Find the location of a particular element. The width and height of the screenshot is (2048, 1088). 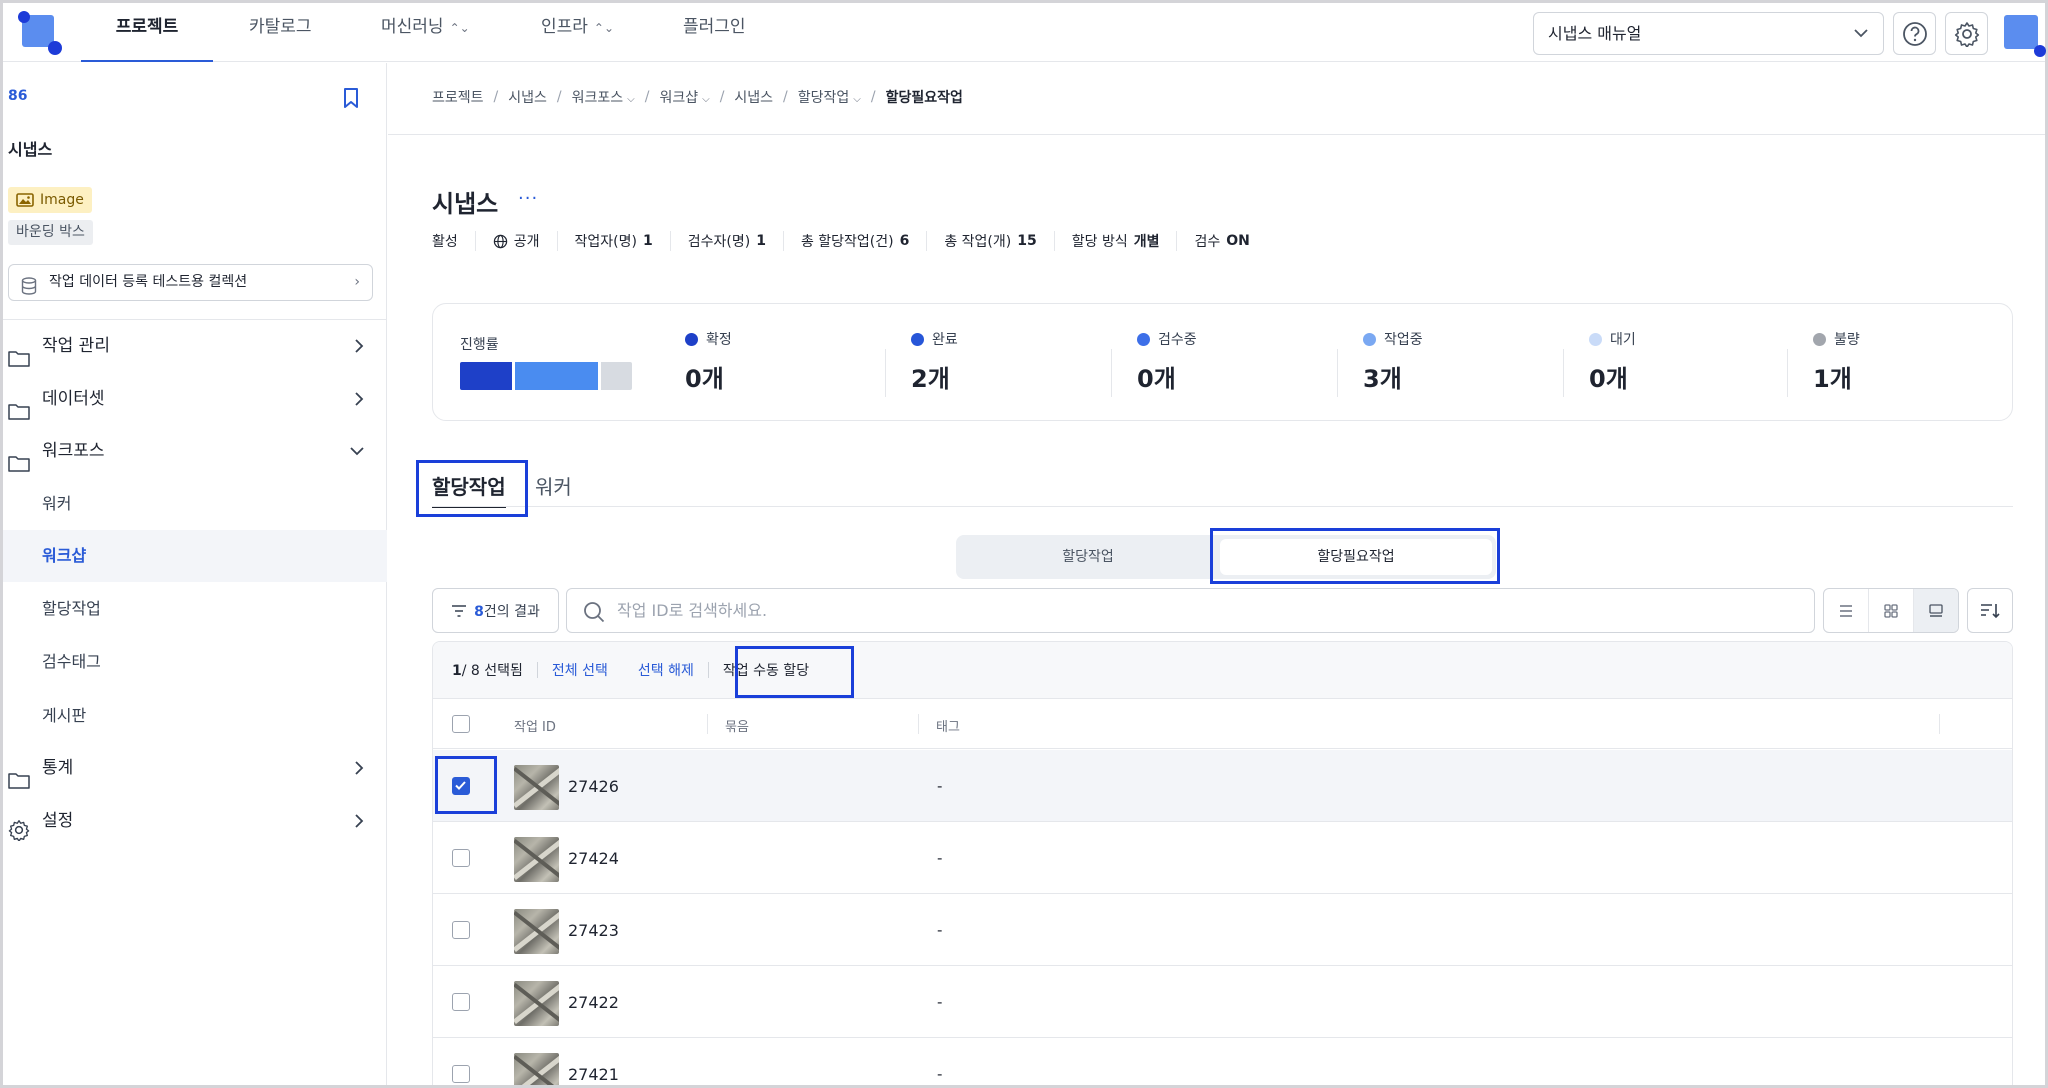

sidebar-item-label: 설정 is located at coordinates (58, 821).